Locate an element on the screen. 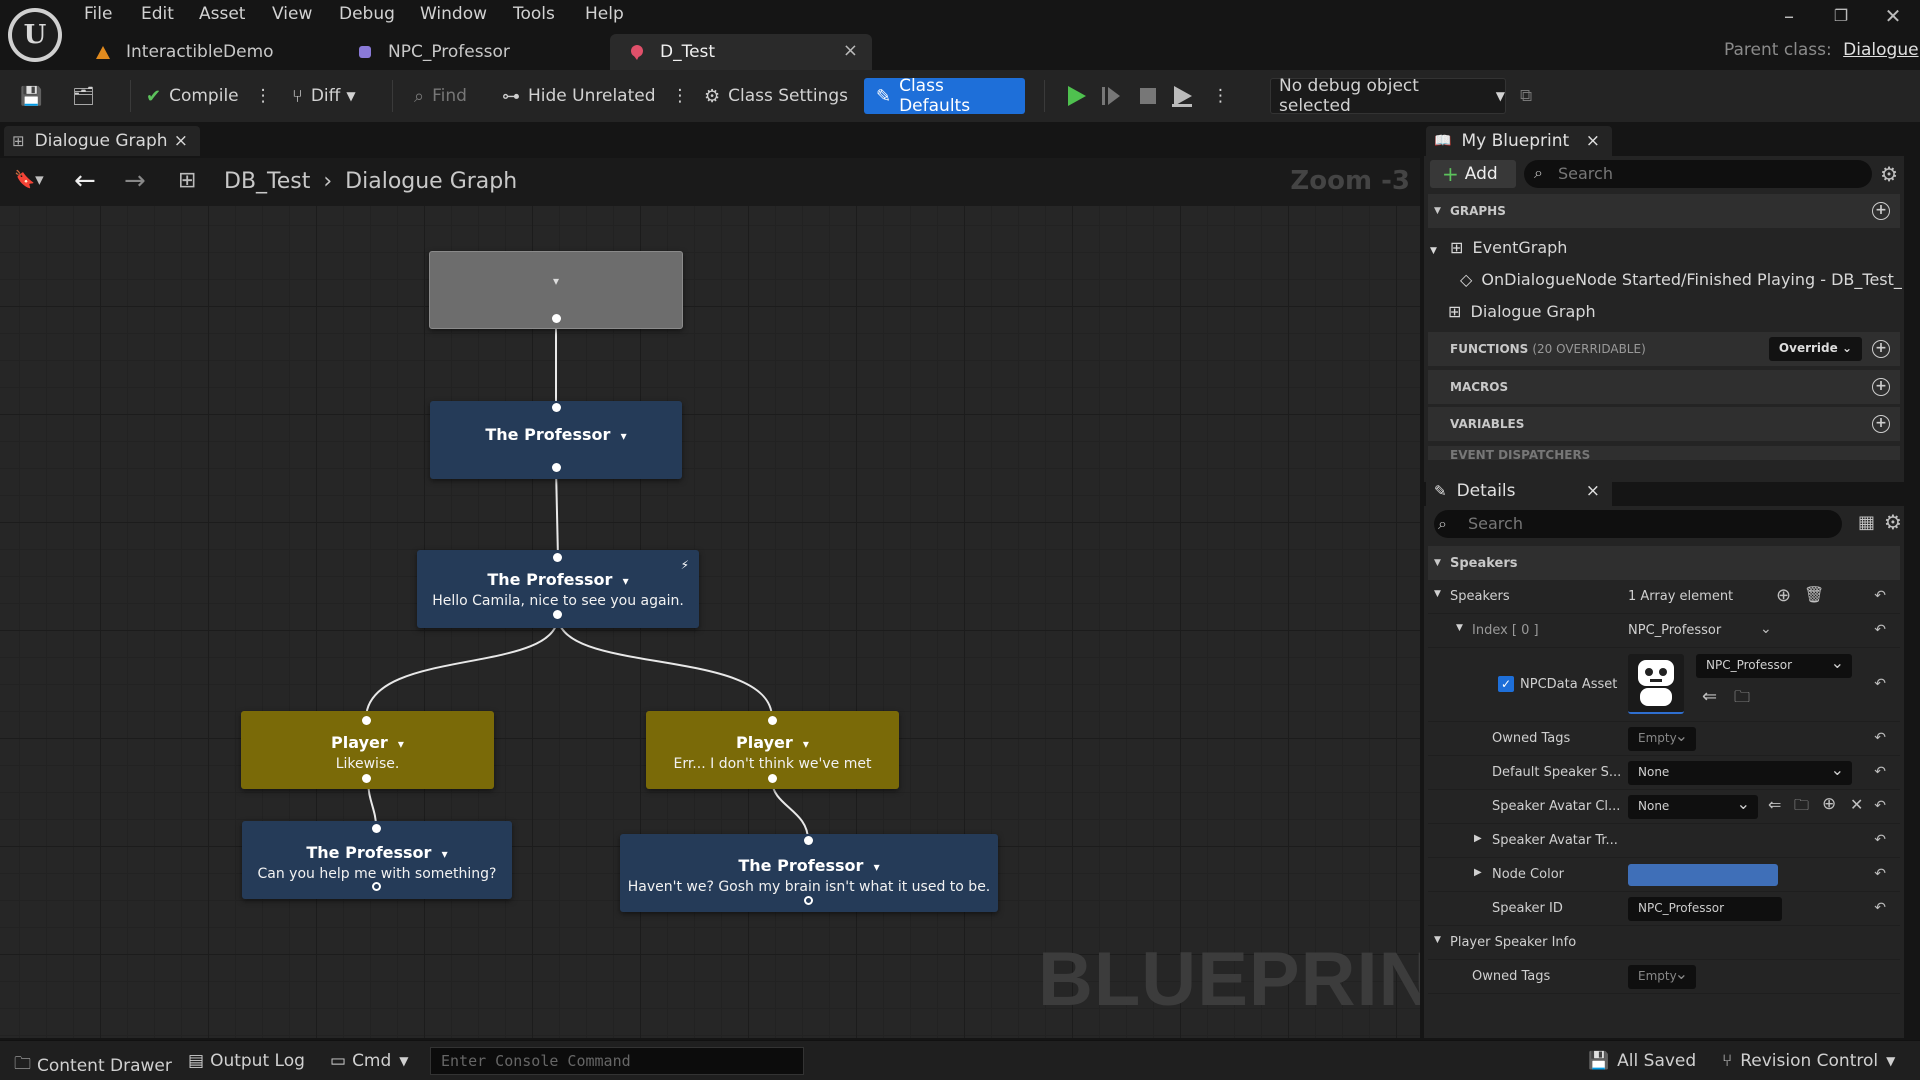 This screenshot has width=1920, height=1080. category-speakers: ▼ Speakers is located at coordinates (1664, 563).